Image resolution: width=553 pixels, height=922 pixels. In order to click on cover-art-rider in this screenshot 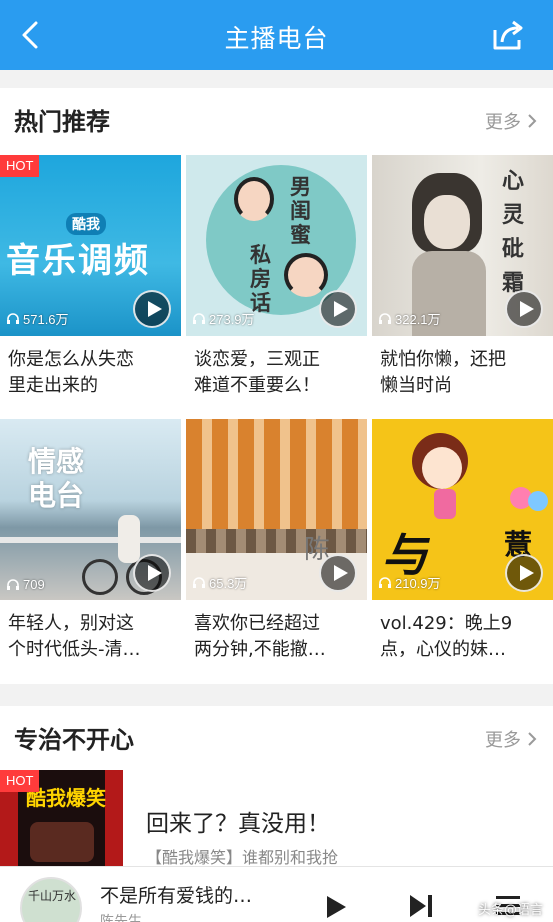, I will do `click(129, 539)`.